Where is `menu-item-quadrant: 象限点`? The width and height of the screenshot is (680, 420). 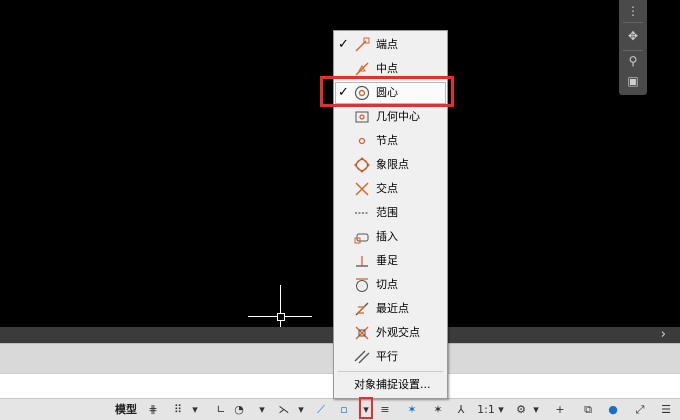
menu-item-quadrant: 象限点 is located at coordinates (390, 165).